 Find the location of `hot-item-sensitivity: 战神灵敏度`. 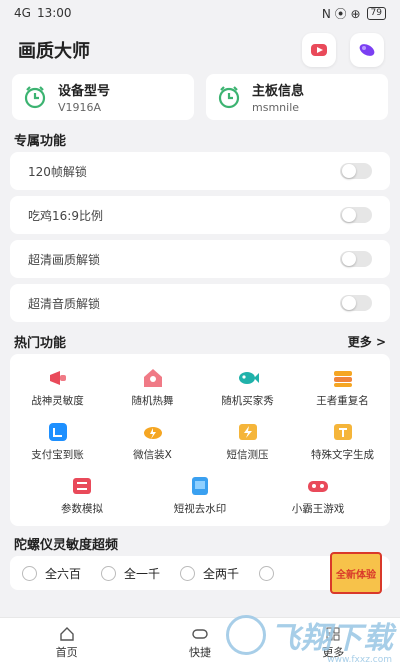

hot-item-sensitivity: 战神灵敏度 is located at coordinates (58, 387).